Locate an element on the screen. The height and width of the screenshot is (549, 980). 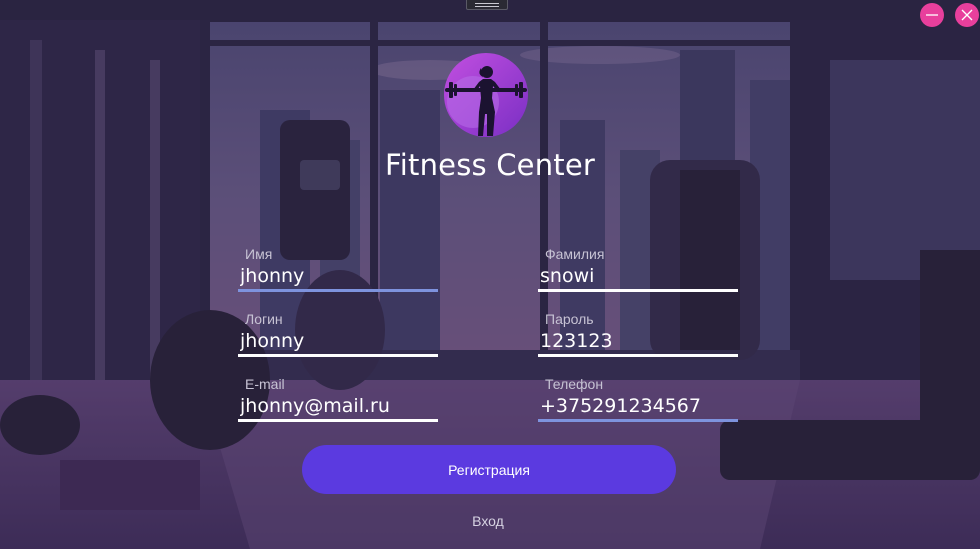
close-button is located at coordinates (967, 15).